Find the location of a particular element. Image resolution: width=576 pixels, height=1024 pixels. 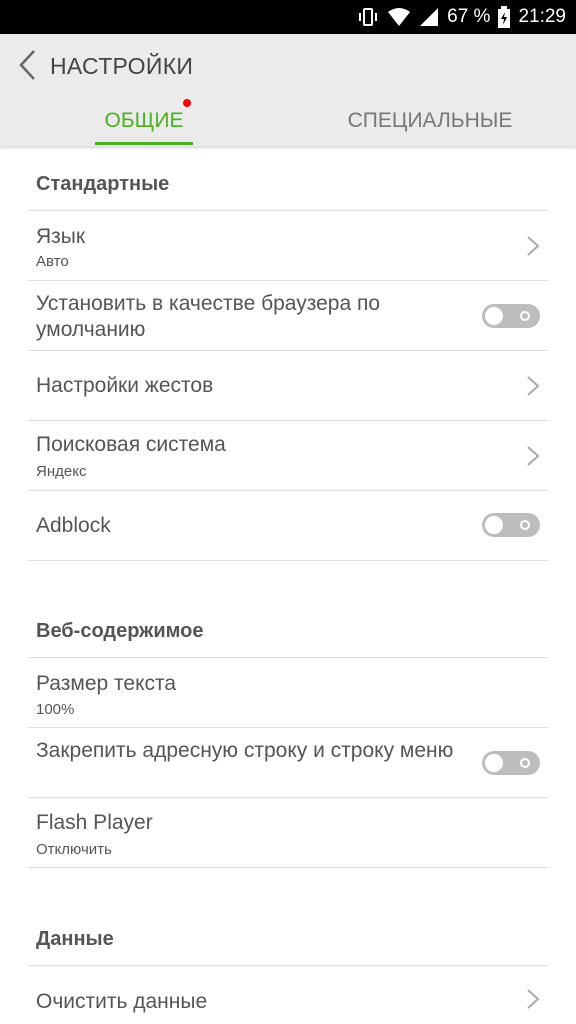

setting-search-engine: Поисковая система Яндекс is located at coordinates (288, 456).